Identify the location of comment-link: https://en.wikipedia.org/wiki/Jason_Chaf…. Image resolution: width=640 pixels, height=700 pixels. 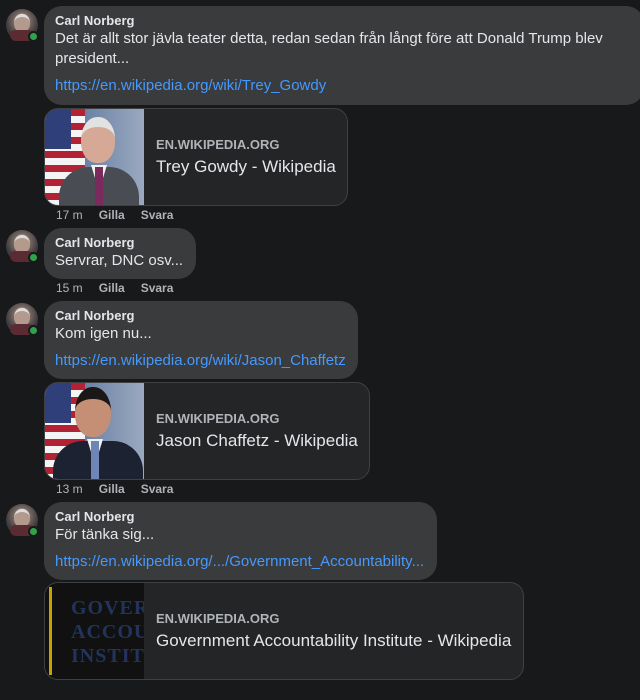
(200, 361).